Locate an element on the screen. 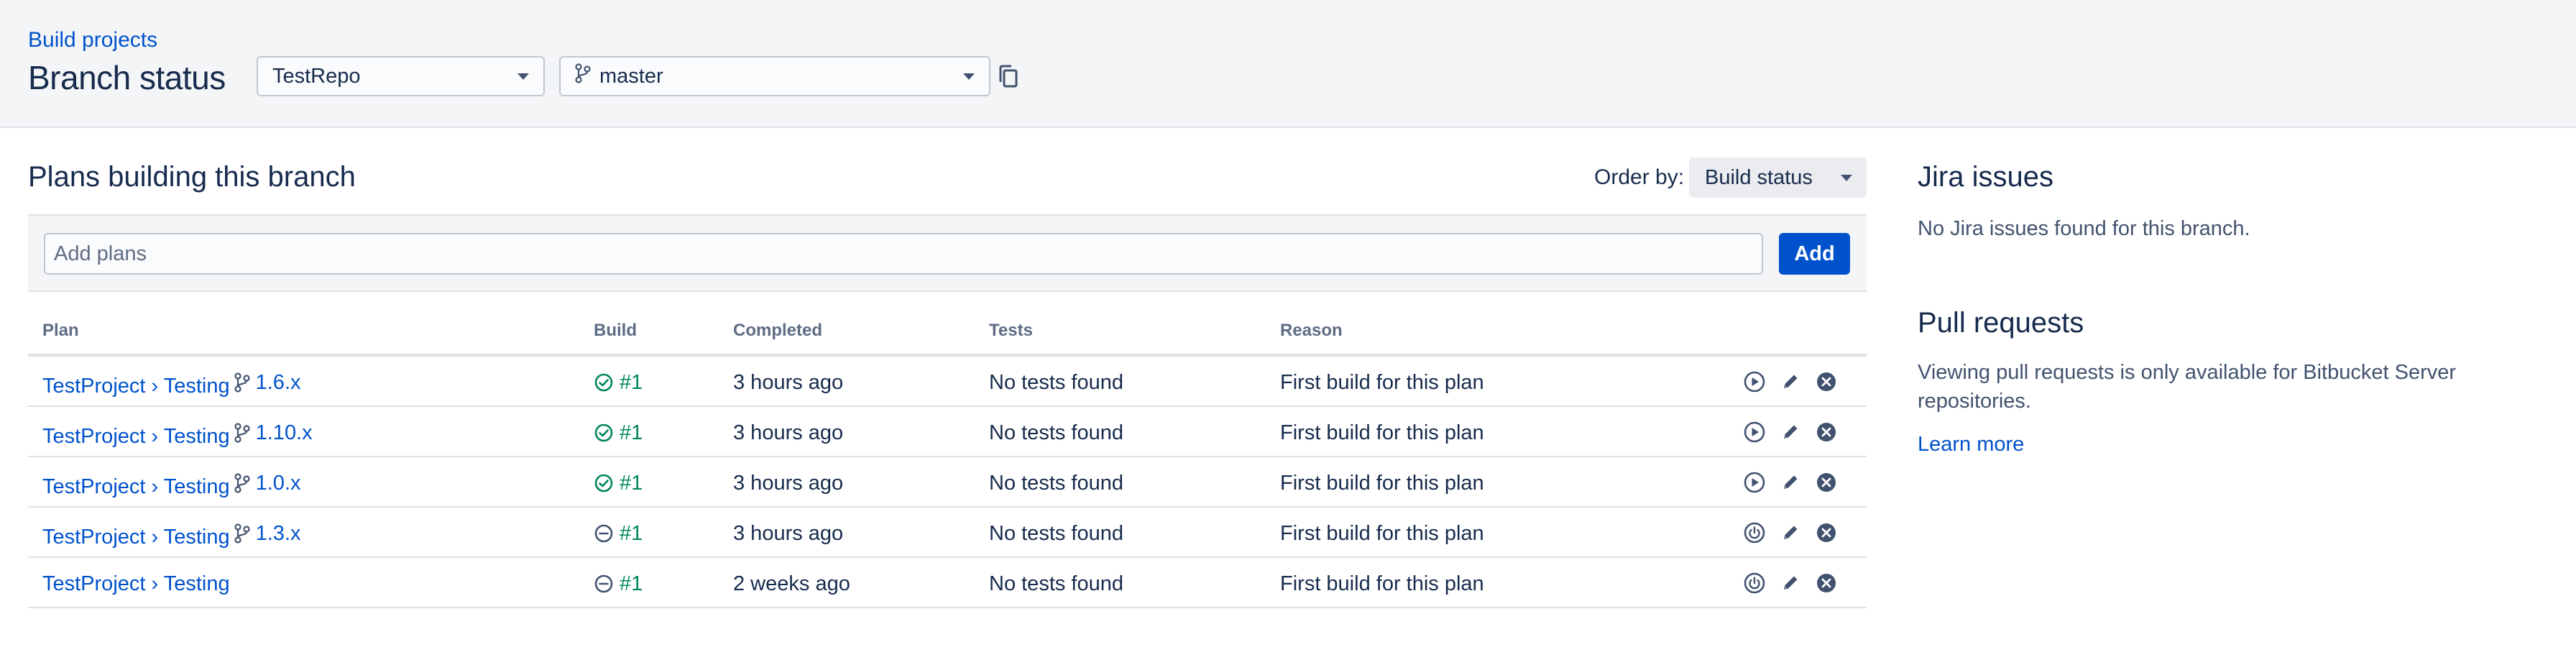 The height and width of the screenshot is (660, 2576). plan-cell: TestProject › Testing 1.10.x is located at coordinates (177, 435).